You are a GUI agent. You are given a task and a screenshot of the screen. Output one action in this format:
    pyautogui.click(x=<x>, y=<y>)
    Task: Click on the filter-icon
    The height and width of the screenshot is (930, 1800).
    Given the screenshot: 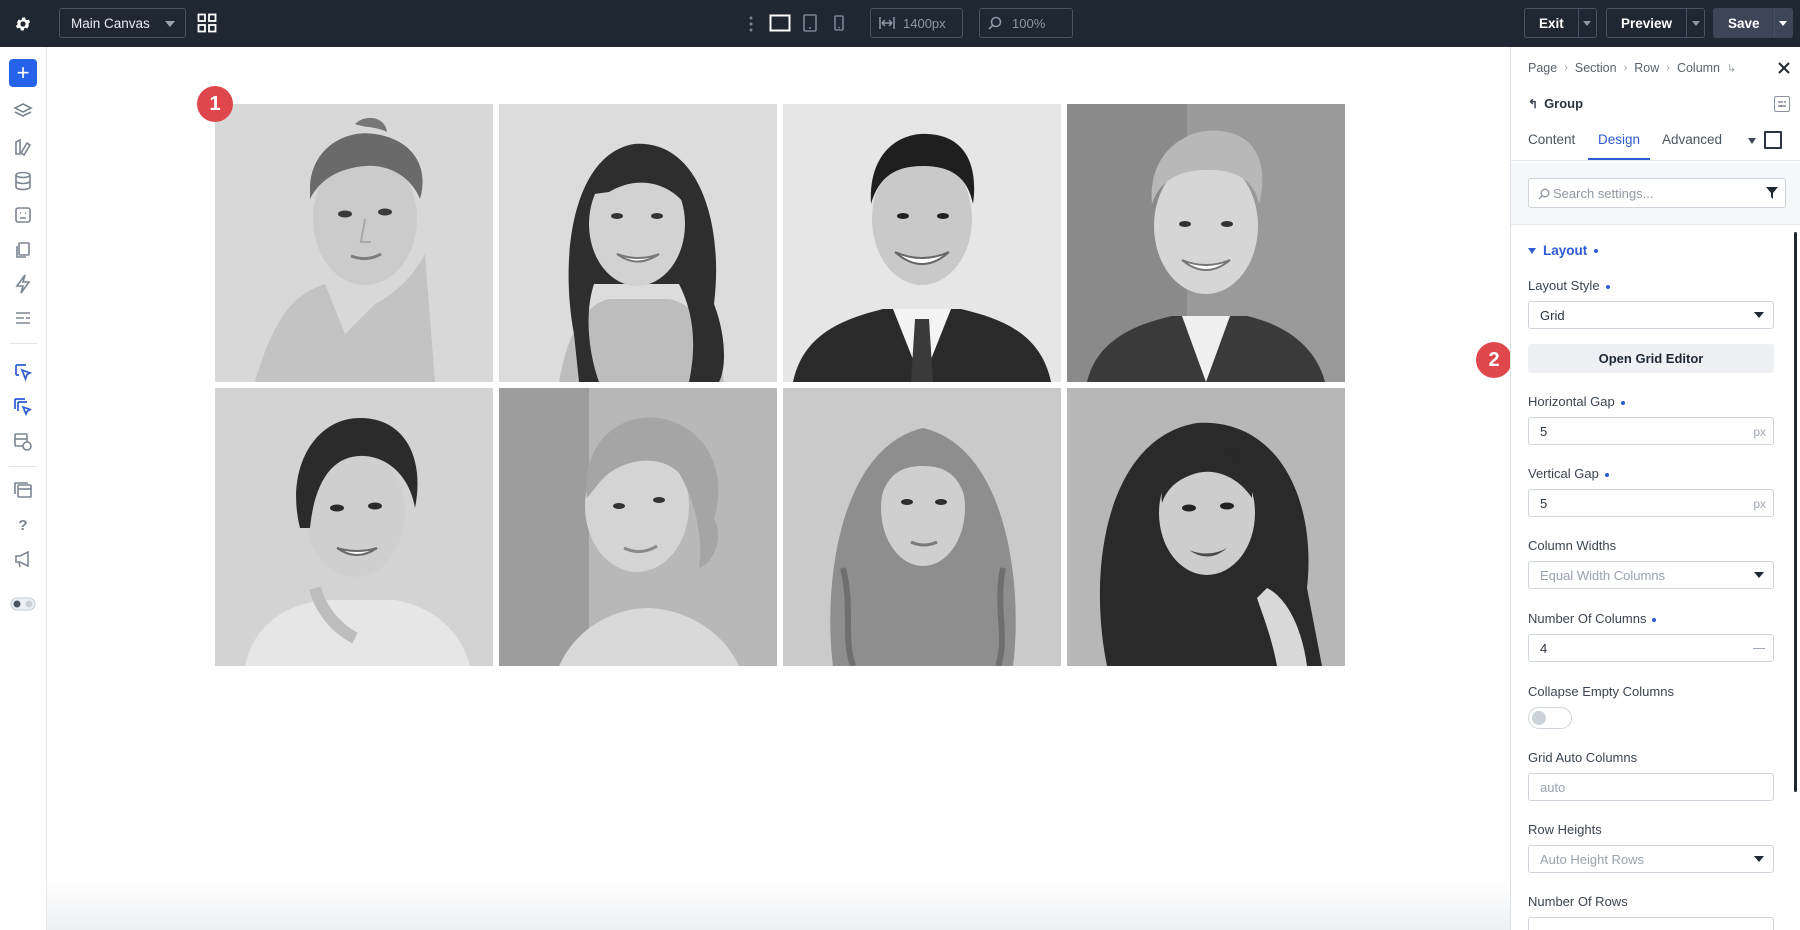 What is the action you would take?
    pyautogui.click(x=1772, y=193)
    